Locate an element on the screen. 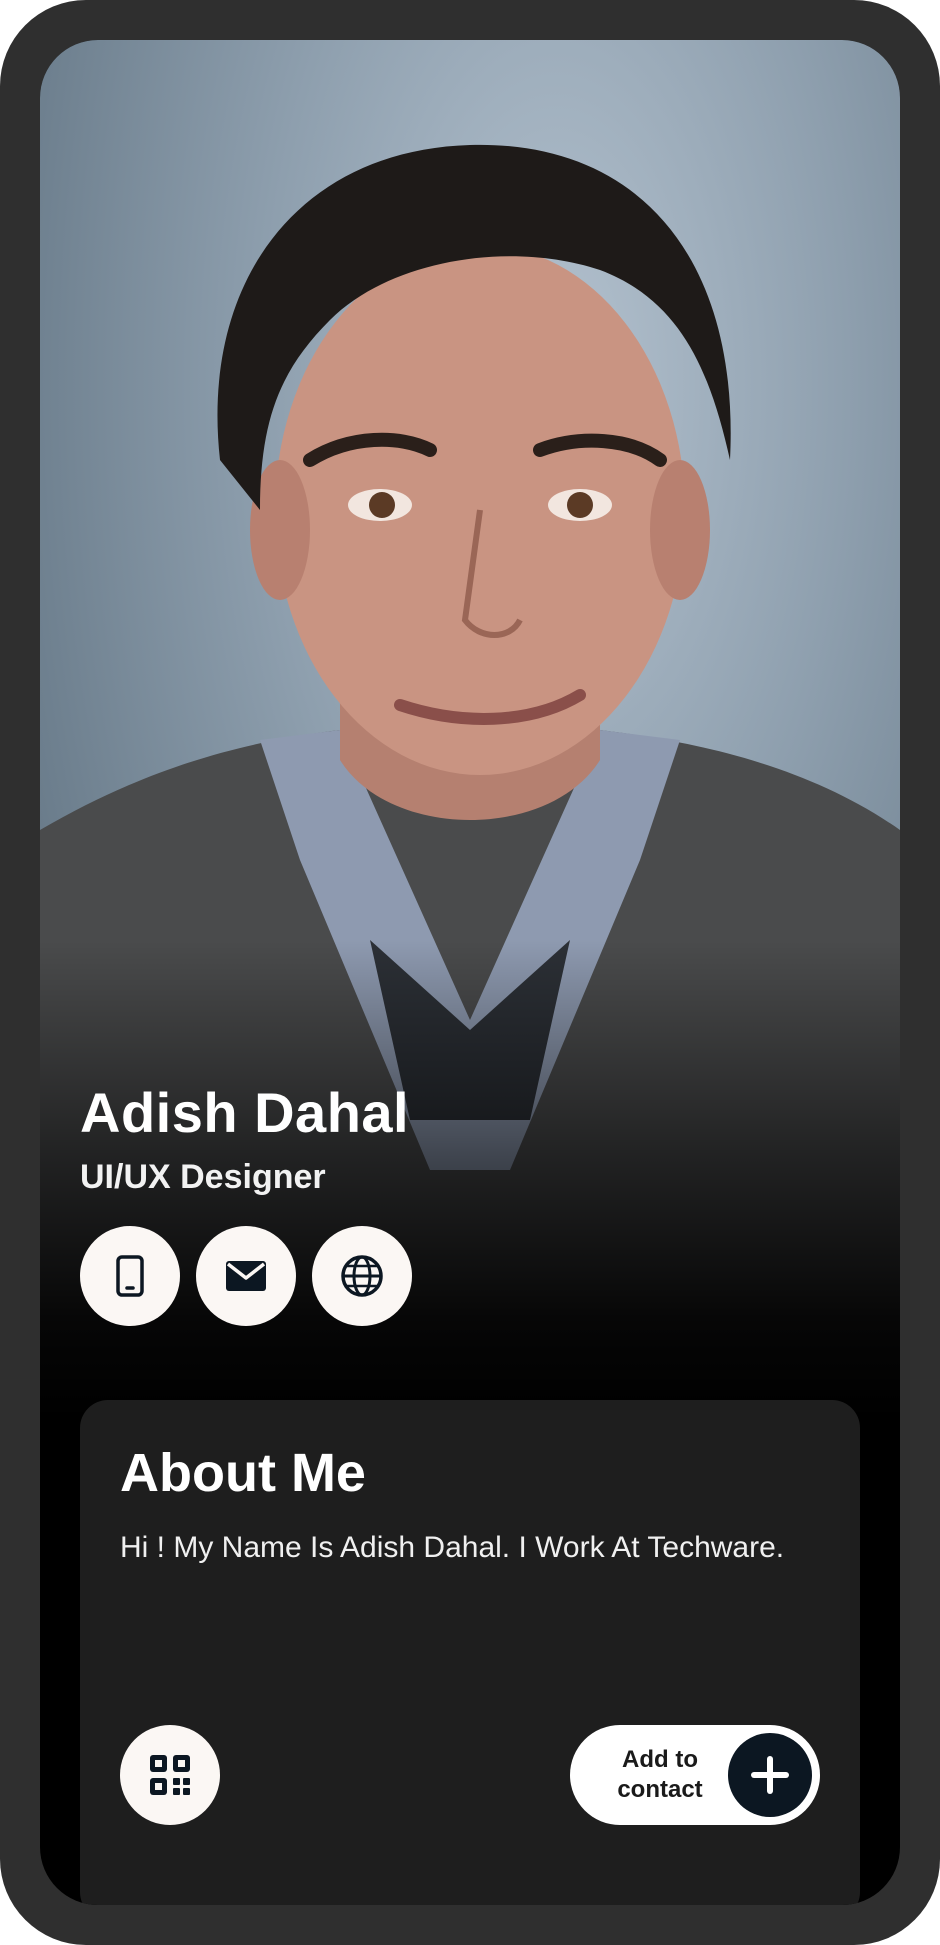 Image resolution: width=940 pixels, height=1945 pixels. email-button is located at coordinates (246, 1276).